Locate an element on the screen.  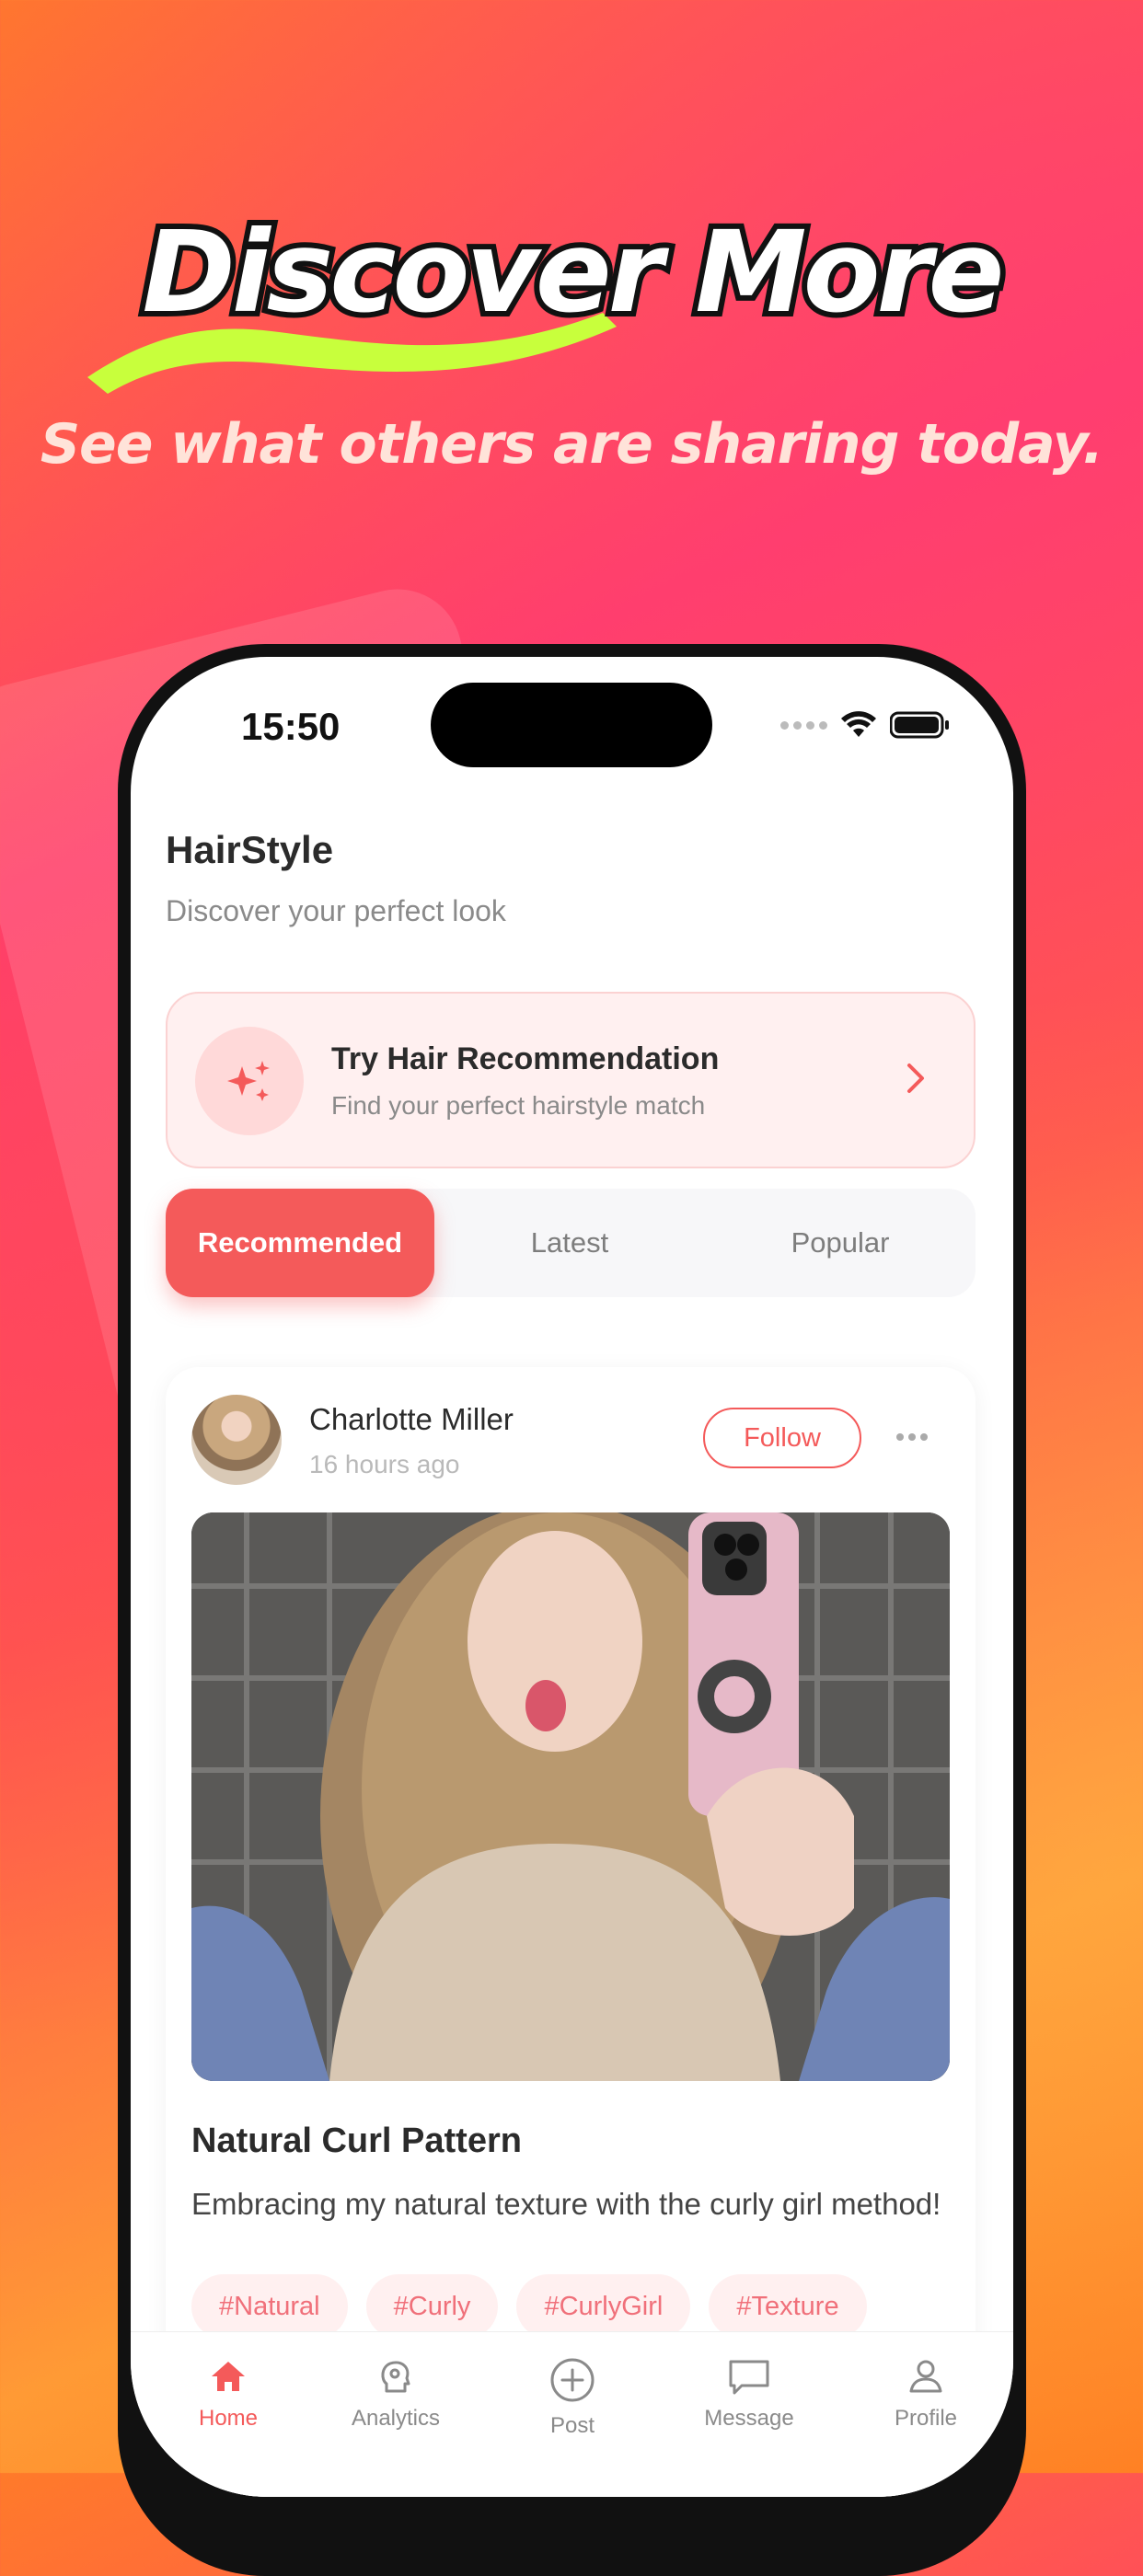
page-subtitle: Discover your perfect look is located at coordinates (336, 910).